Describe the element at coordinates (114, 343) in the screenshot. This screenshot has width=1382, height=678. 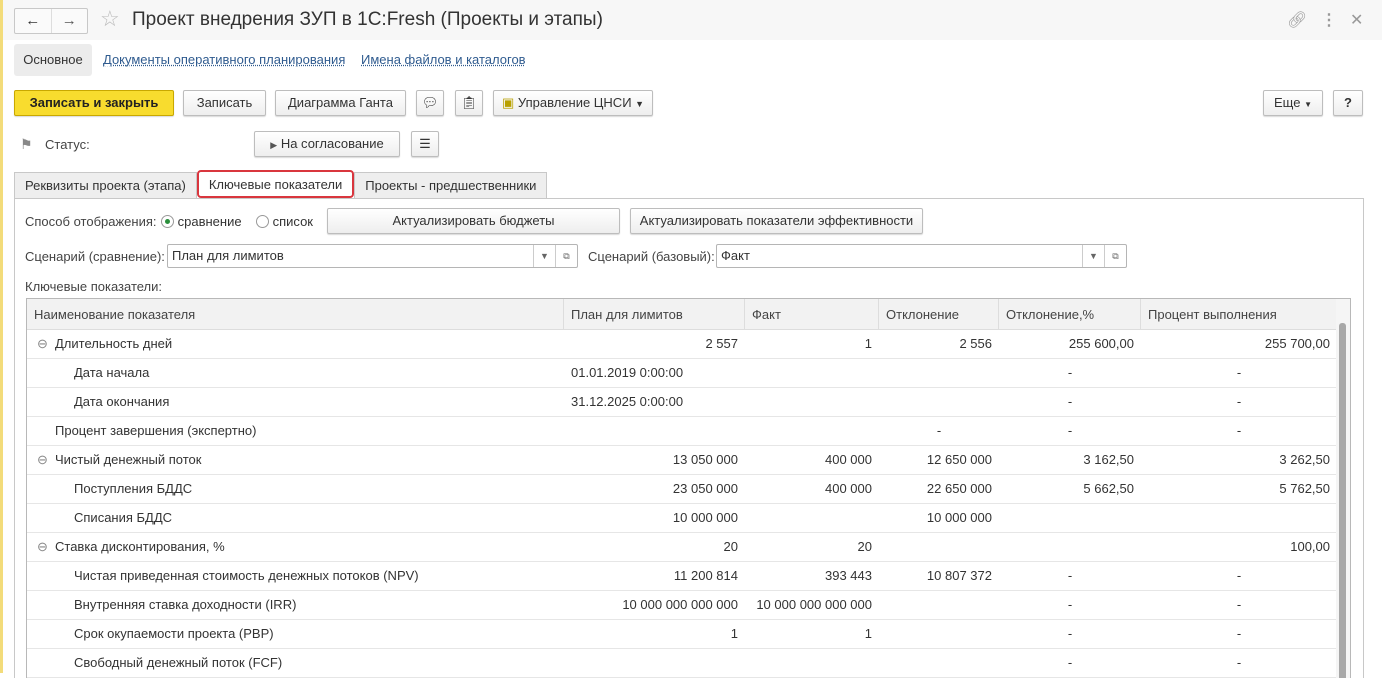
I see `indicator-name: Длительность дней` at that location.